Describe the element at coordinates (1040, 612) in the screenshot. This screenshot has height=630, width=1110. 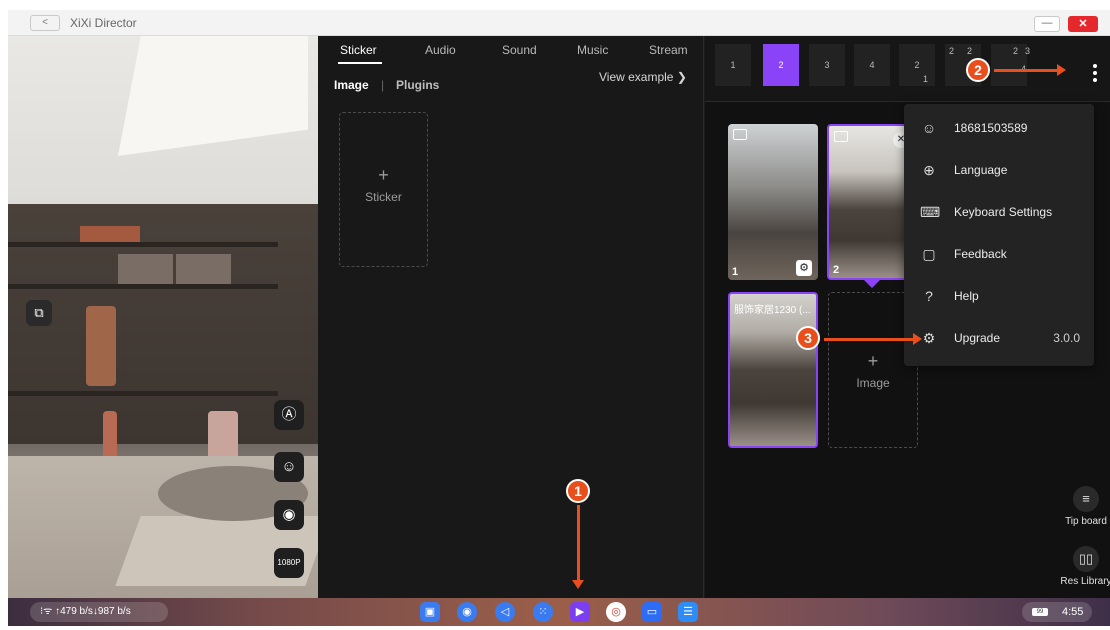
I see `battery-icon: 99` at that location.